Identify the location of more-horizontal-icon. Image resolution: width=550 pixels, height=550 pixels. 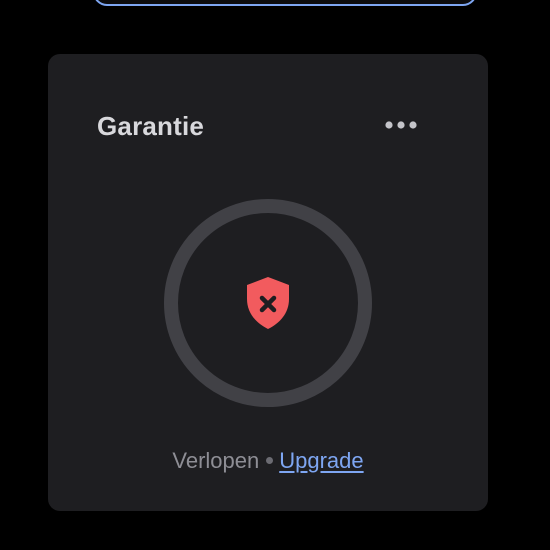
(401, 125).